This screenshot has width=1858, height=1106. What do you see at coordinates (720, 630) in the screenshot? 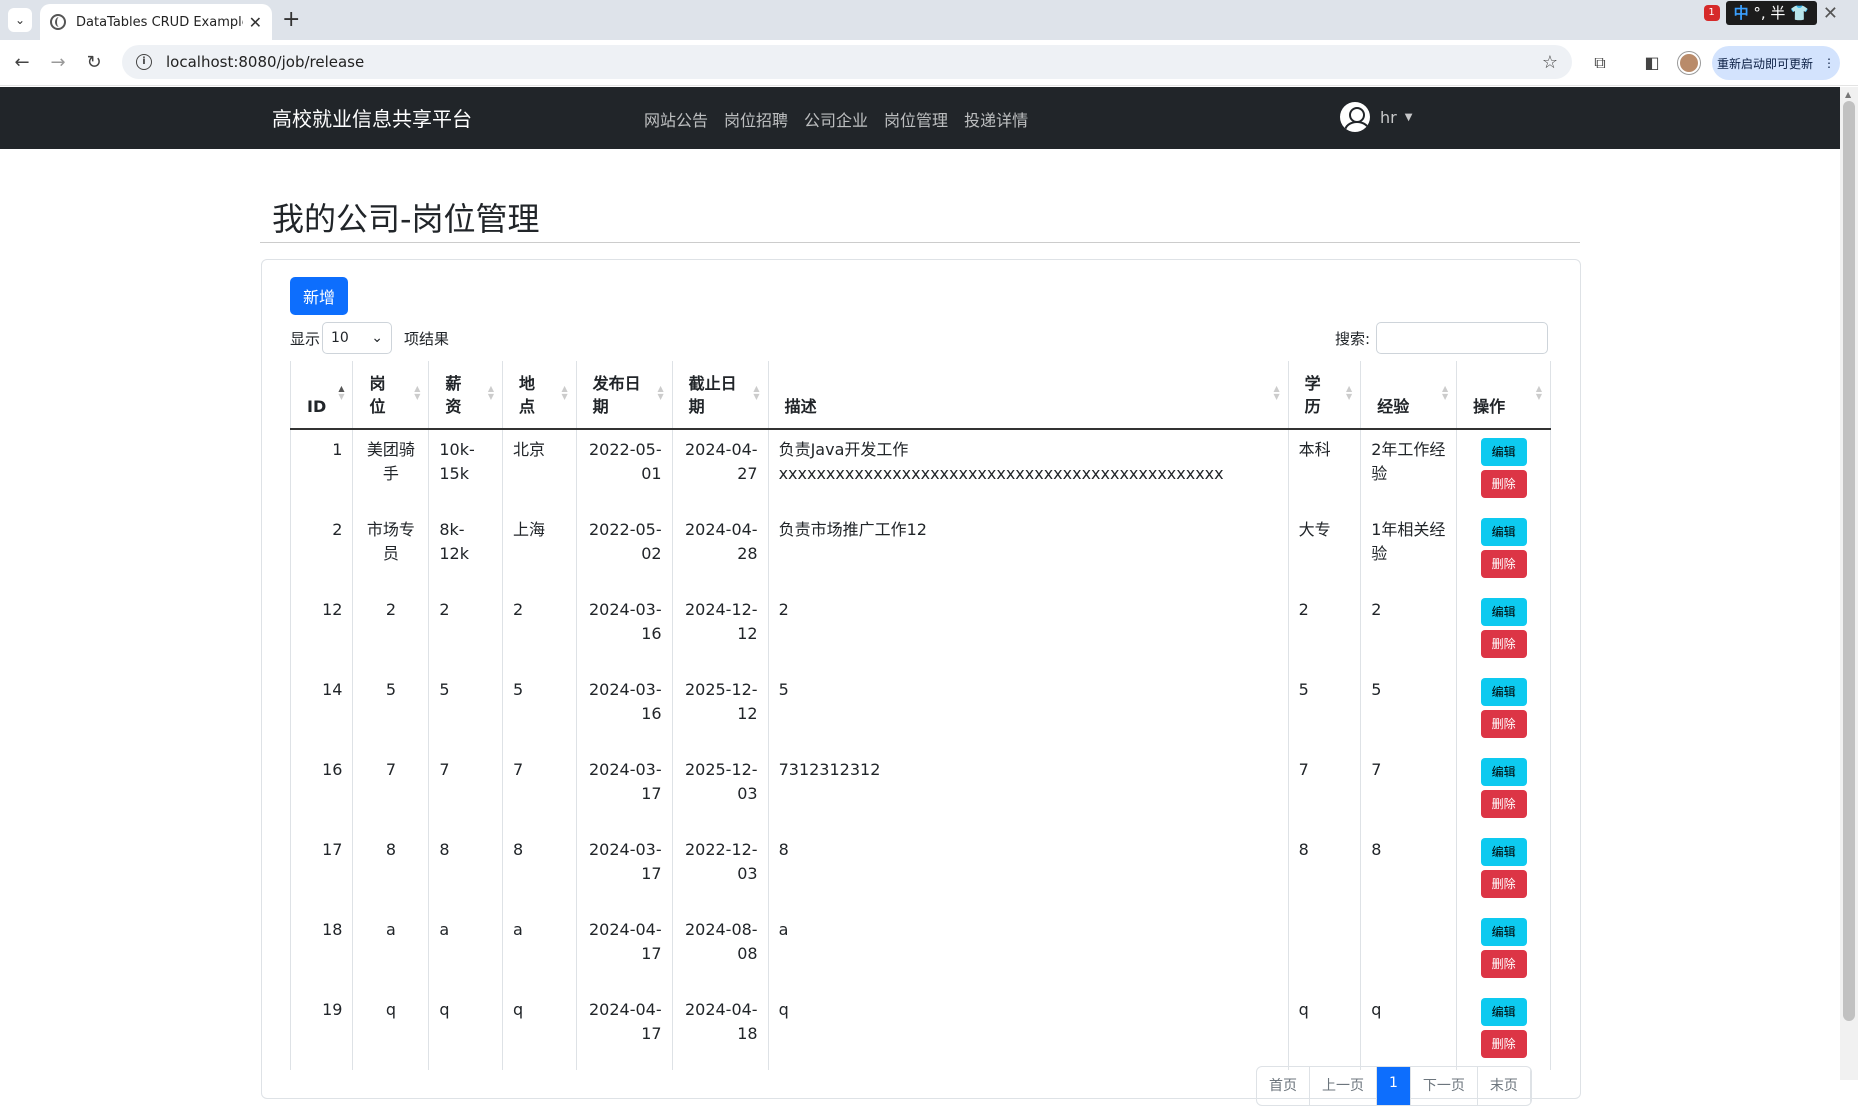
I see `cell-deadline: 2024-12- 12` at bounding box center [720, 630].